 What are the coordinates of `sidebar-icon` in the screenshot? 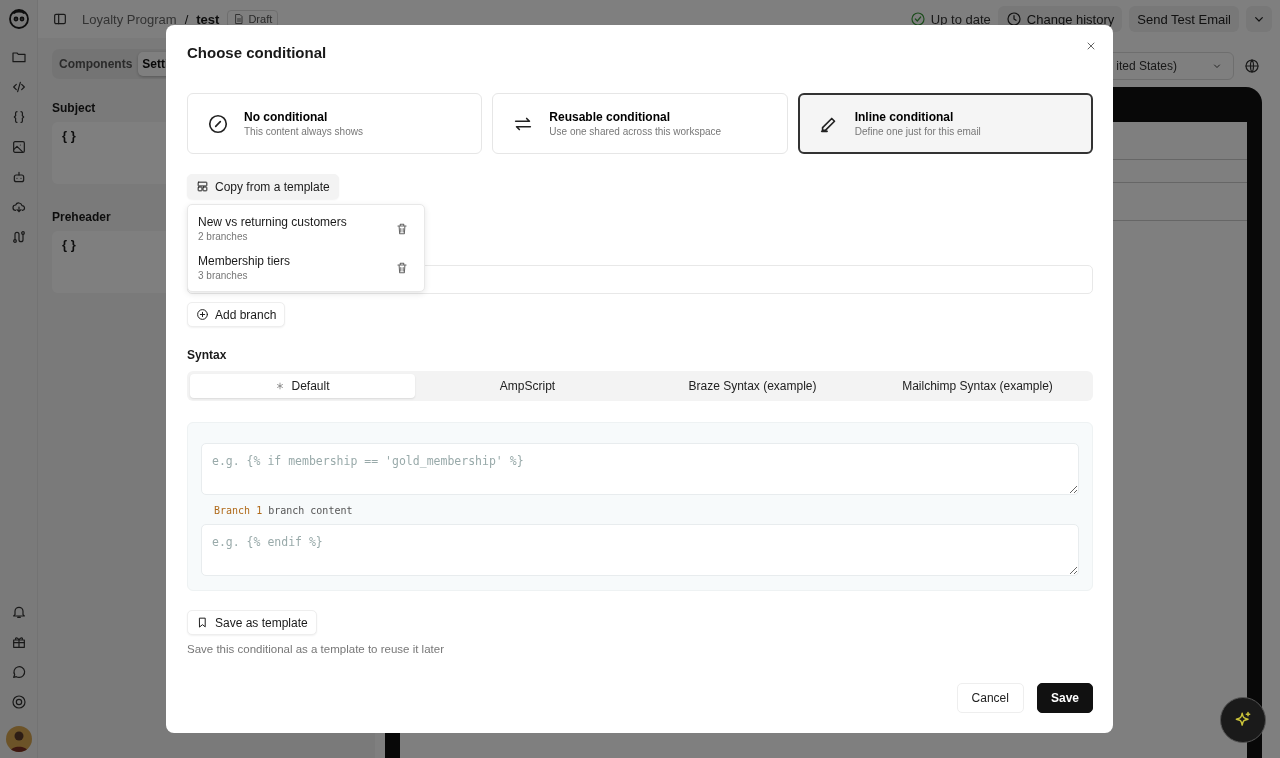 It's located at (60, 19).